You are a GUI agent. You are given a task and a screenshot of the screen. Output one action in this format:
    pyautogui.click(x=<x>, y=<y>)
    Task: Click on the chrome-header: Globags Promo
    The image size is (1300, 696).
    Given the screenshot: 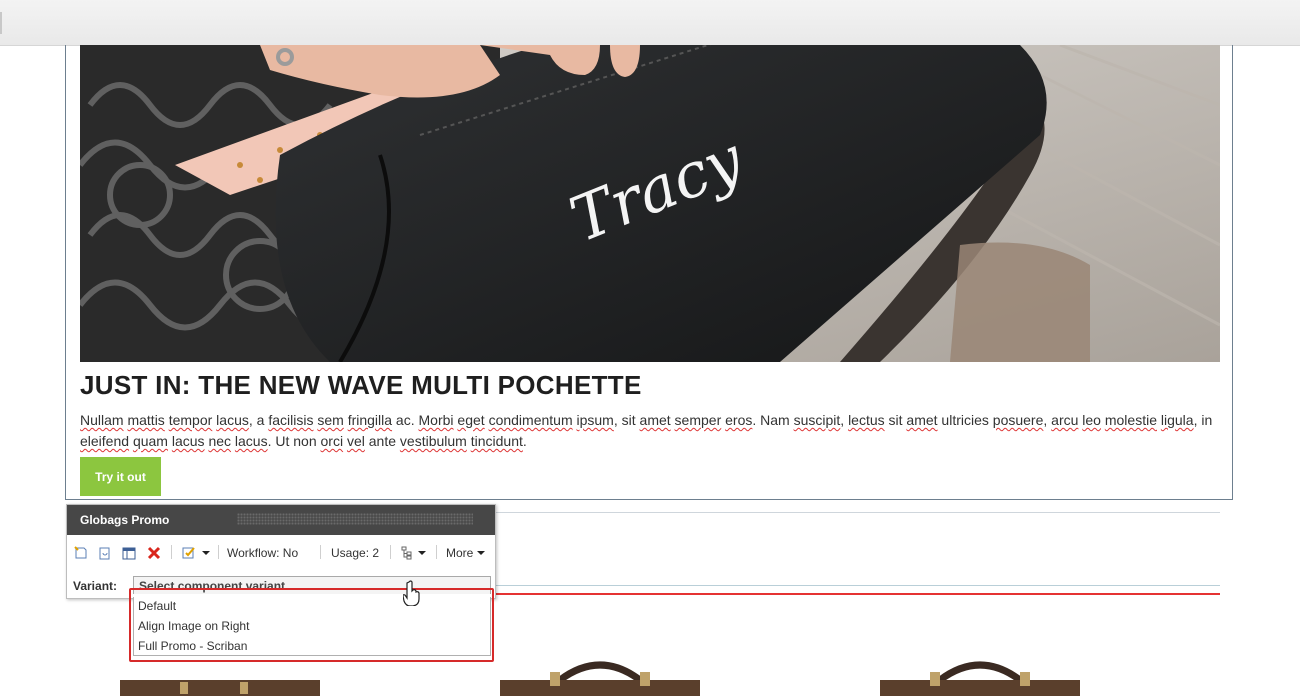 What is the action you would take?
    pyautogui.click(x=281, y=520)
    